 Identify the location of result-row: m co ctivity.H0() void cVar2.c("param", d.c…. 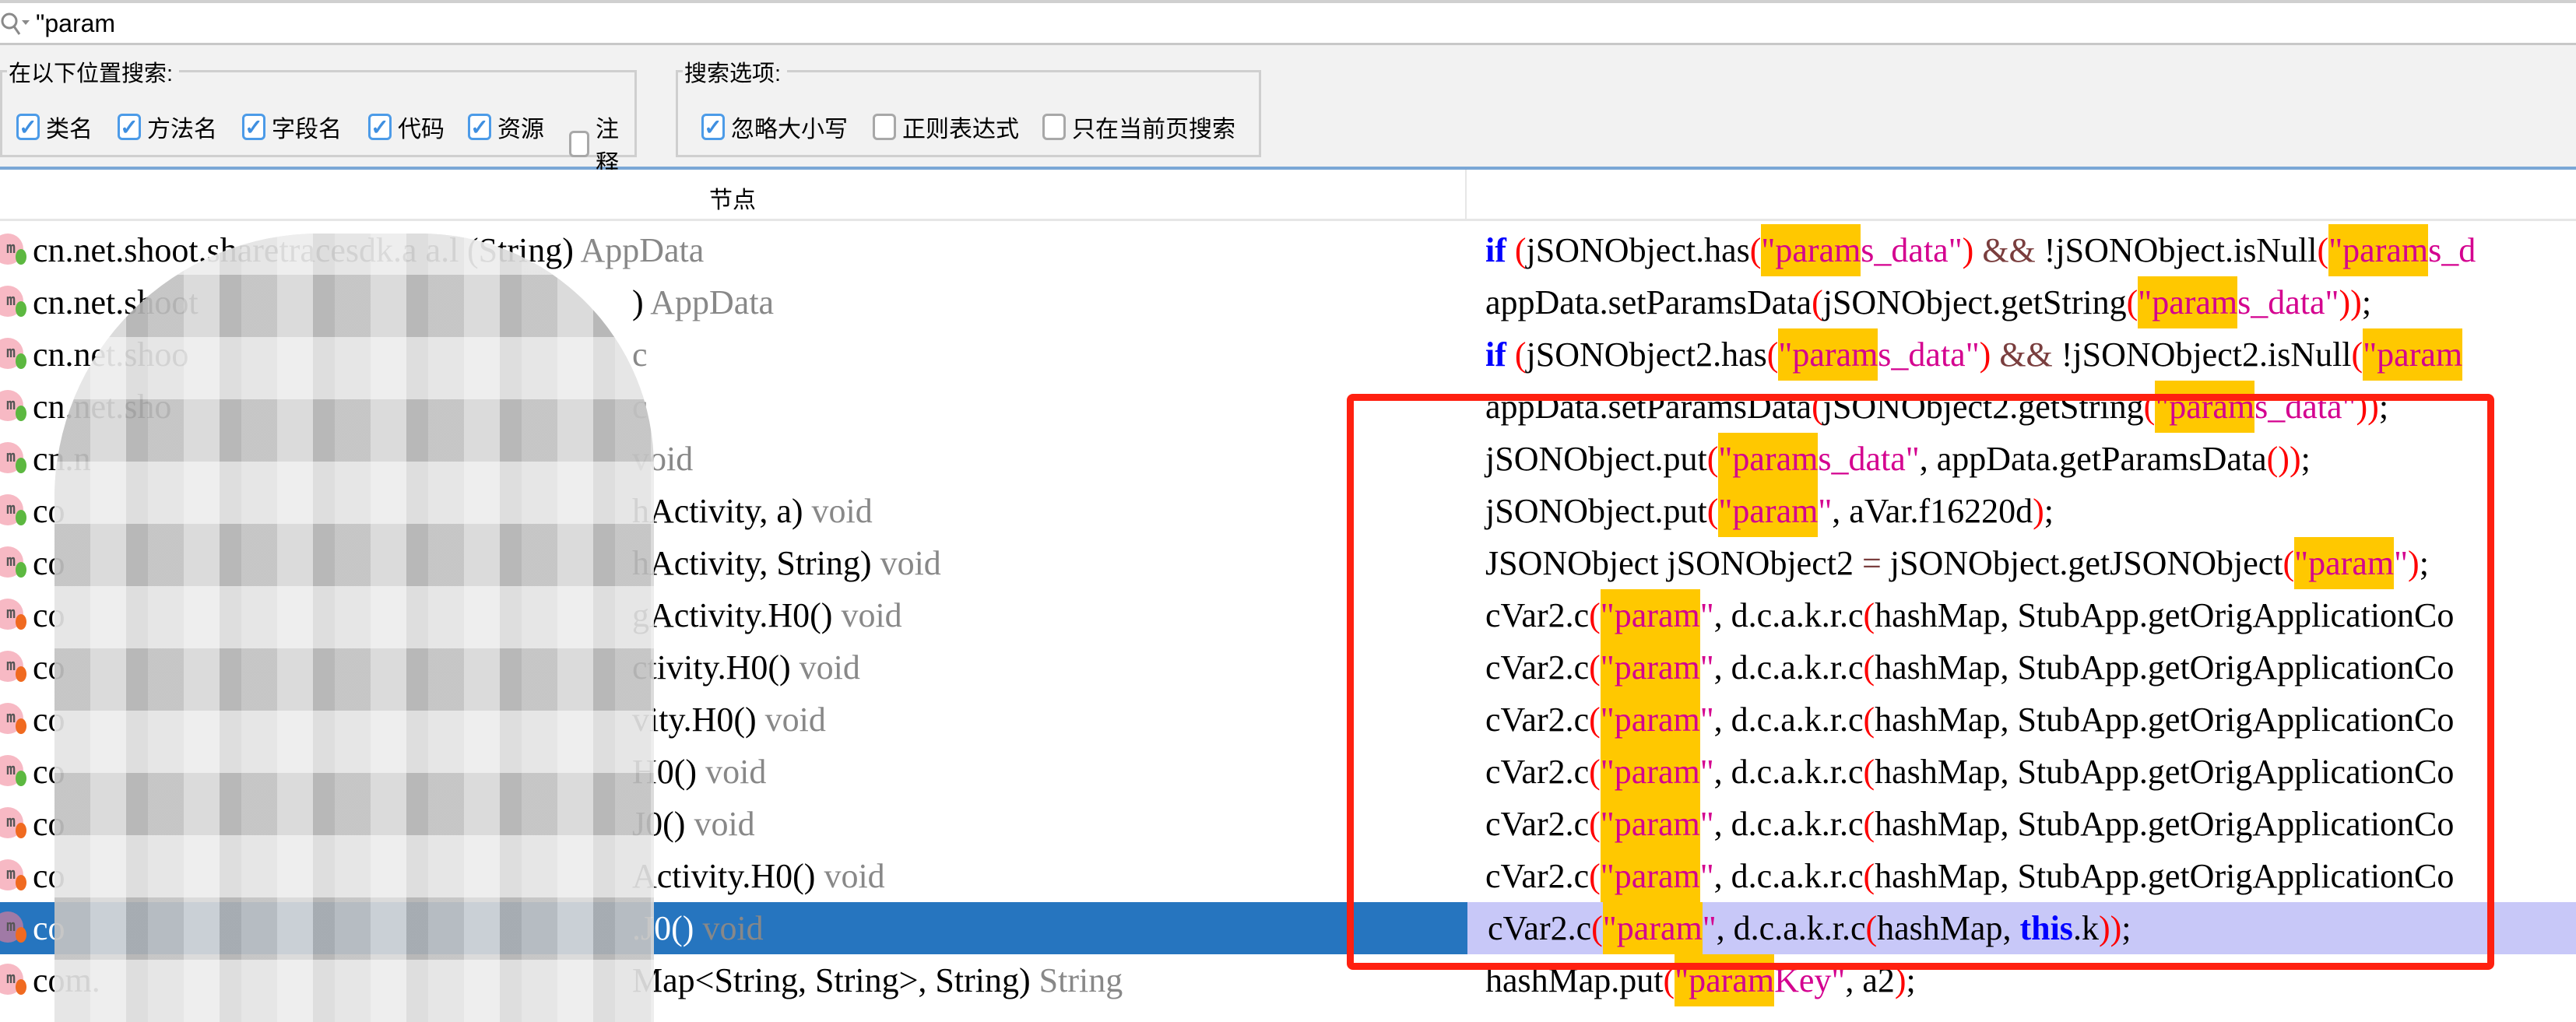
(1288, 667).